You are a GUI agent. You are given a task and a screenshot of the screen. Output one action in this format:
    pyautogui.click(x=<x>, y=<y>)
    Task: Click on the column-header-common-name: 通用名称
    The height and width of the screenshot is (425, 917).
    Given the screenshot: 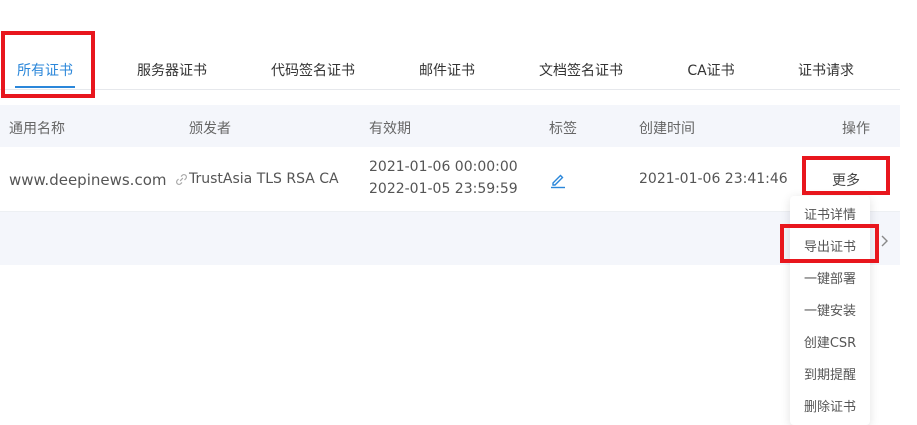 What is the action you would take?
    pyautogui.click(x=37, y=129)
    